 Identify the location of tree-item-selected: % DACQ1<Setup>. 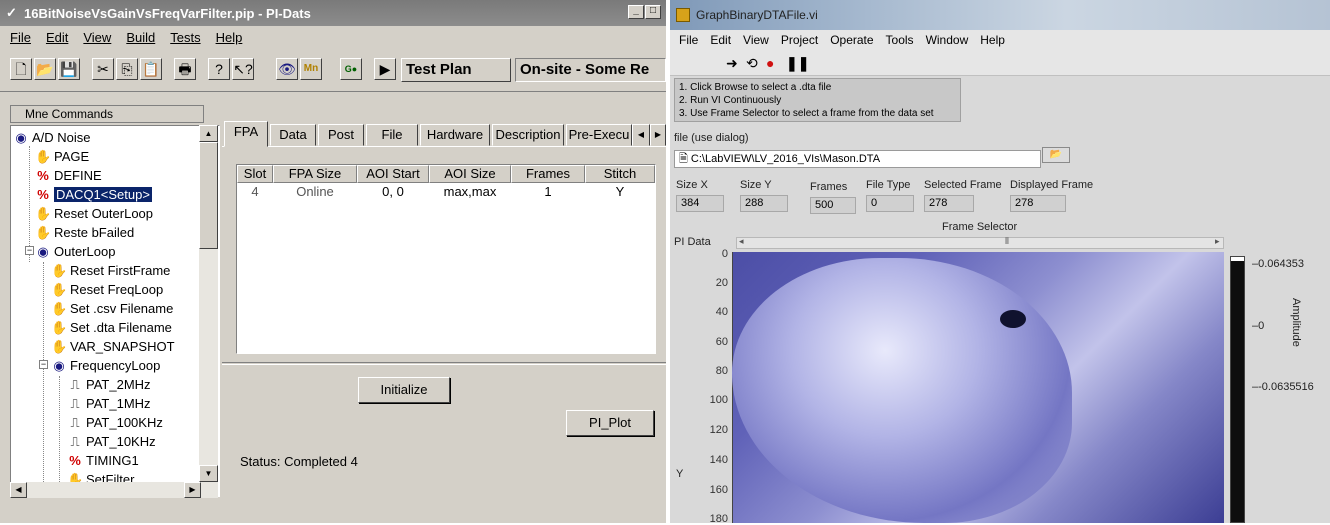
(93, 194).